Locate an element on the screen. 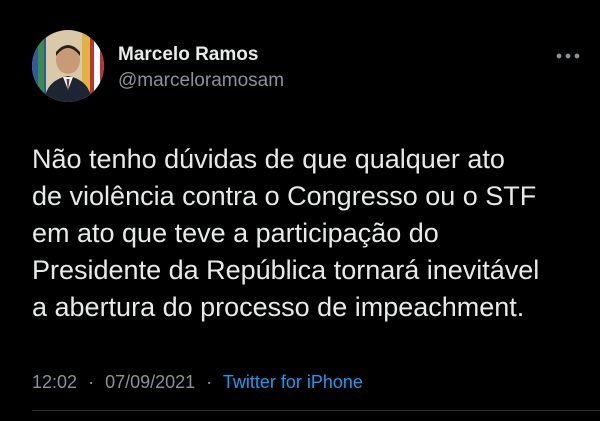 The image size is (600, 421). avatar-image is located at coordinates (68, 66).